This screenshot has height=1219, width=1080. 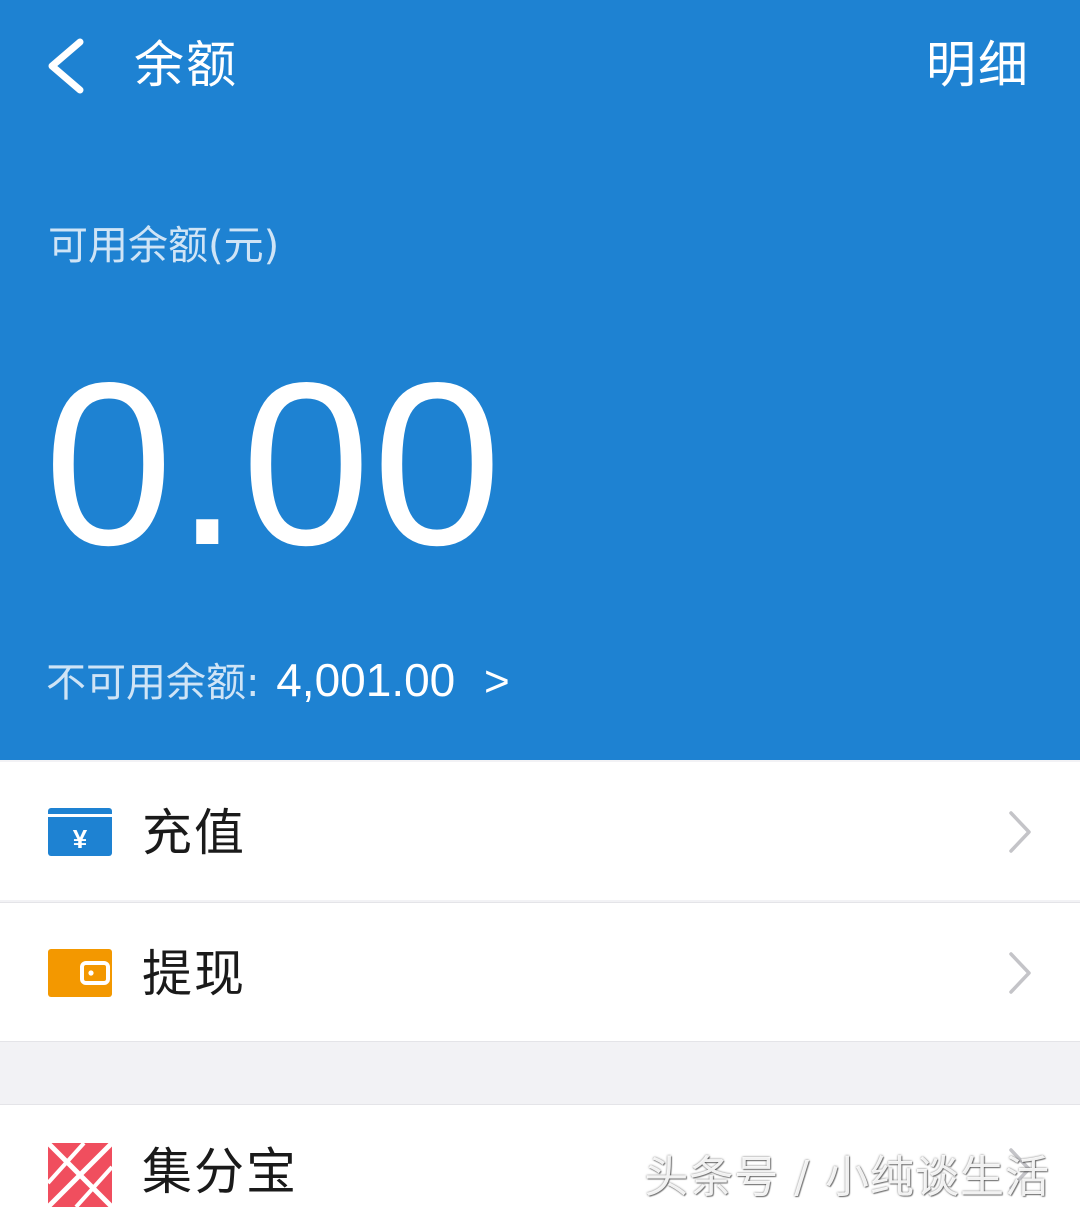 What do you see at coordinates (366, 680) in the screenshot?
I see `frozen-balance-amount: 4,001.00` at bounding box center [366, 680].